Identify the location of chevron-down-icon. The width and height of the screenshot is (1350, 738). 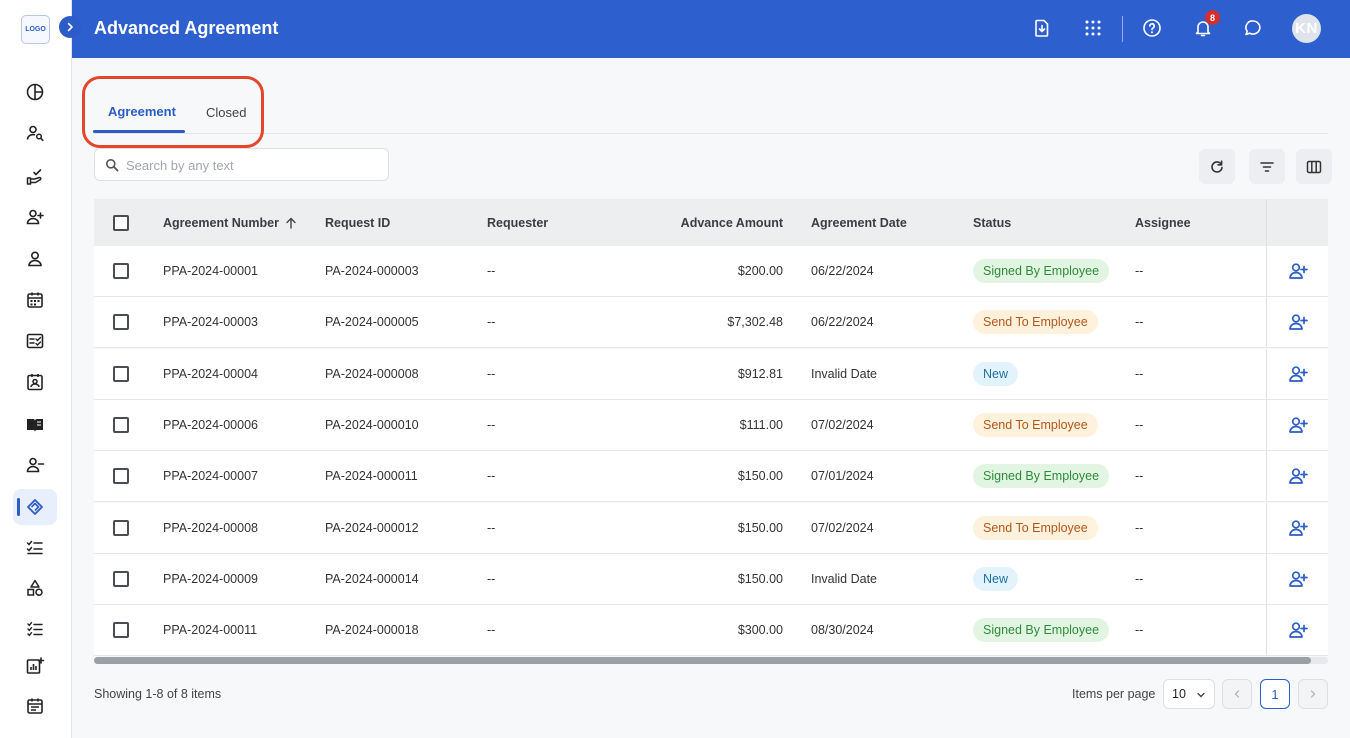
(1201, 695).